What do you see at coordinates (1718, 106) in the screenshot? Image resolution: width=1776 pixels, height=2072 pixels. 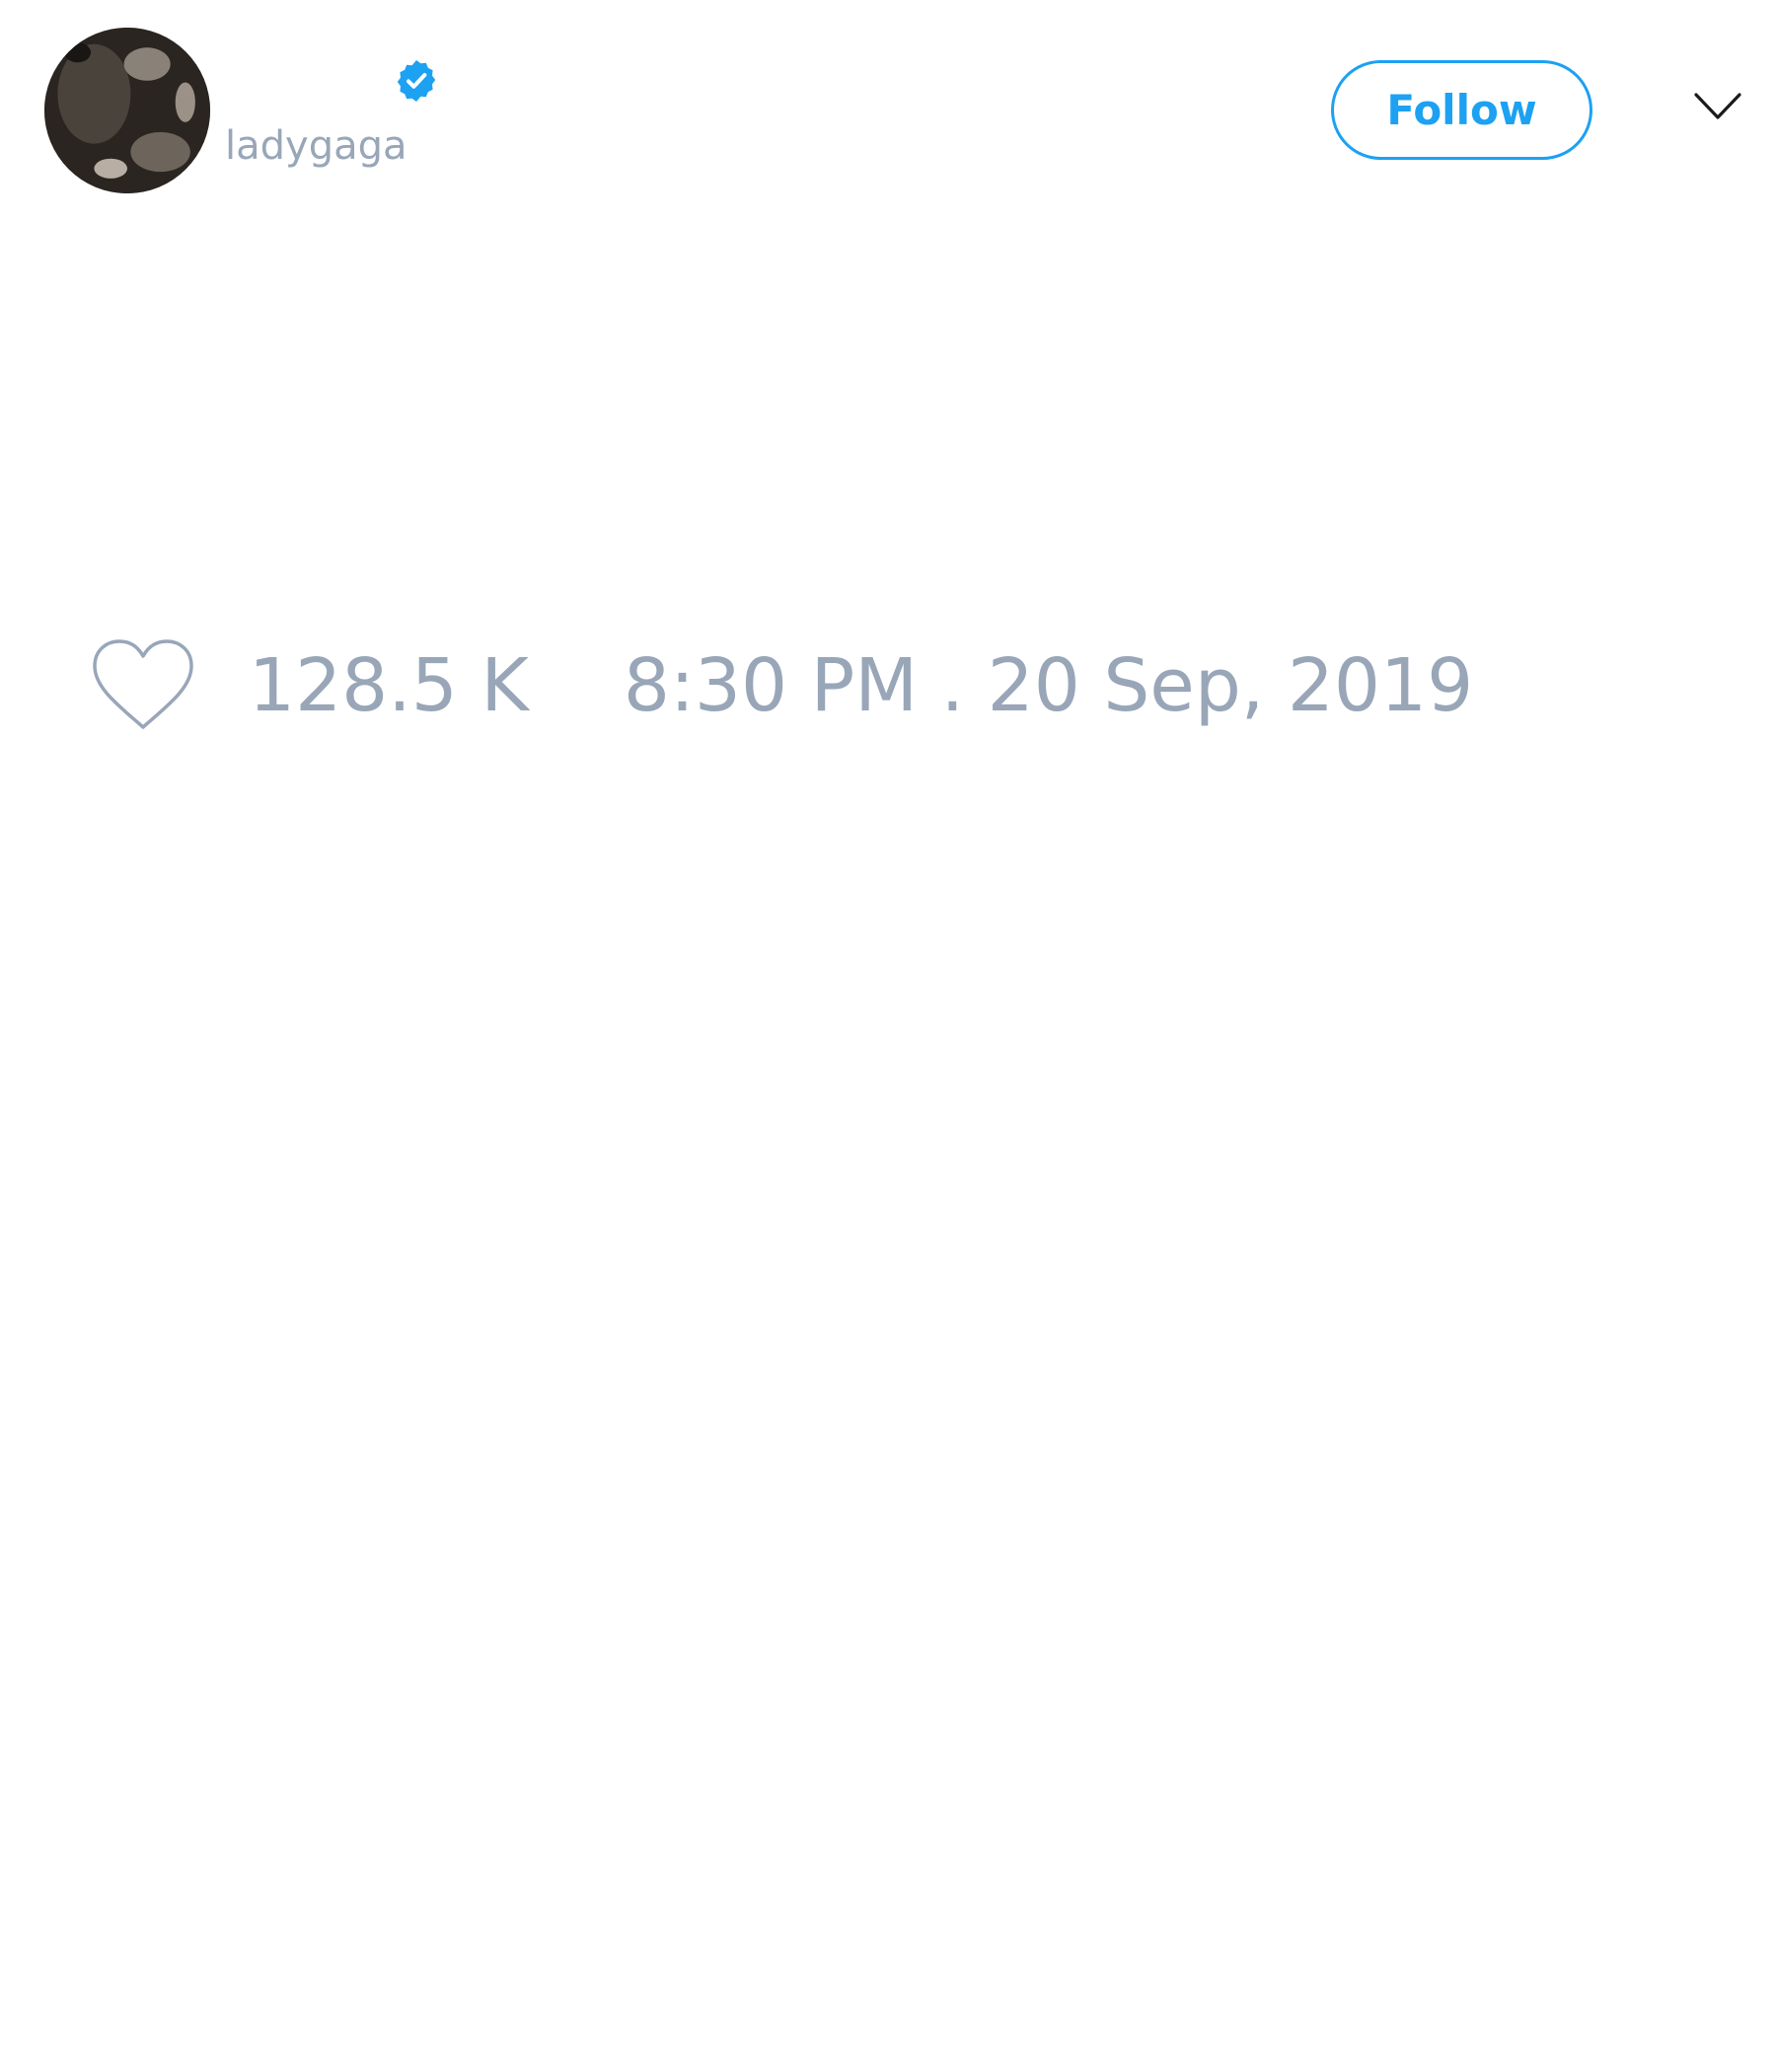 I see `chevron-down-icon` at bounding box center [1718, 106].